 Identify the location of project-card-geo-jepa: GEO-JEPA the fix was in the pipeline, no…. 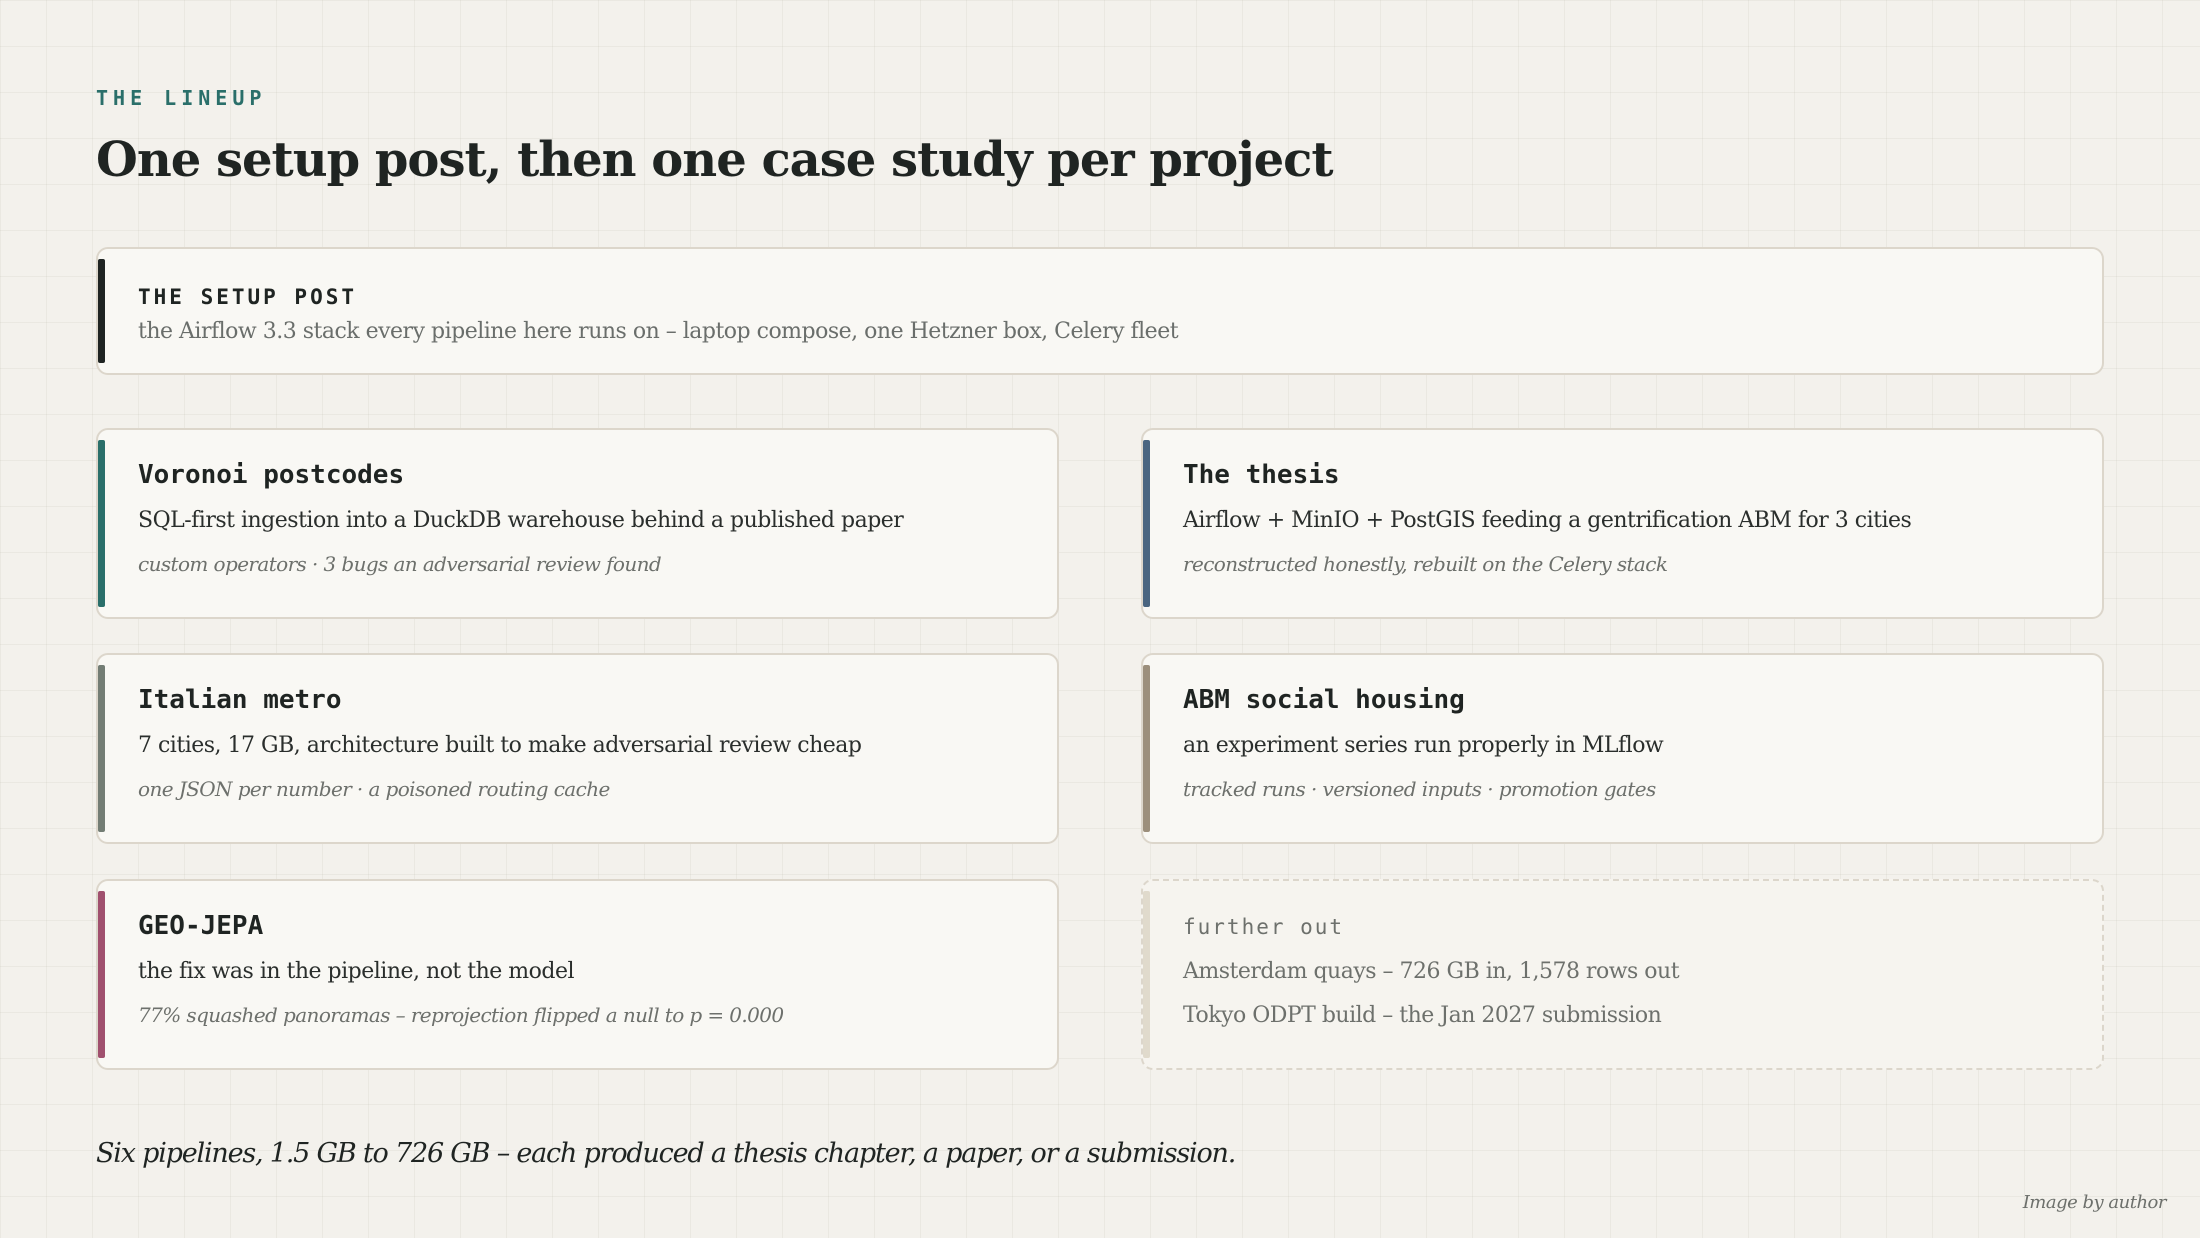
(577, 974).